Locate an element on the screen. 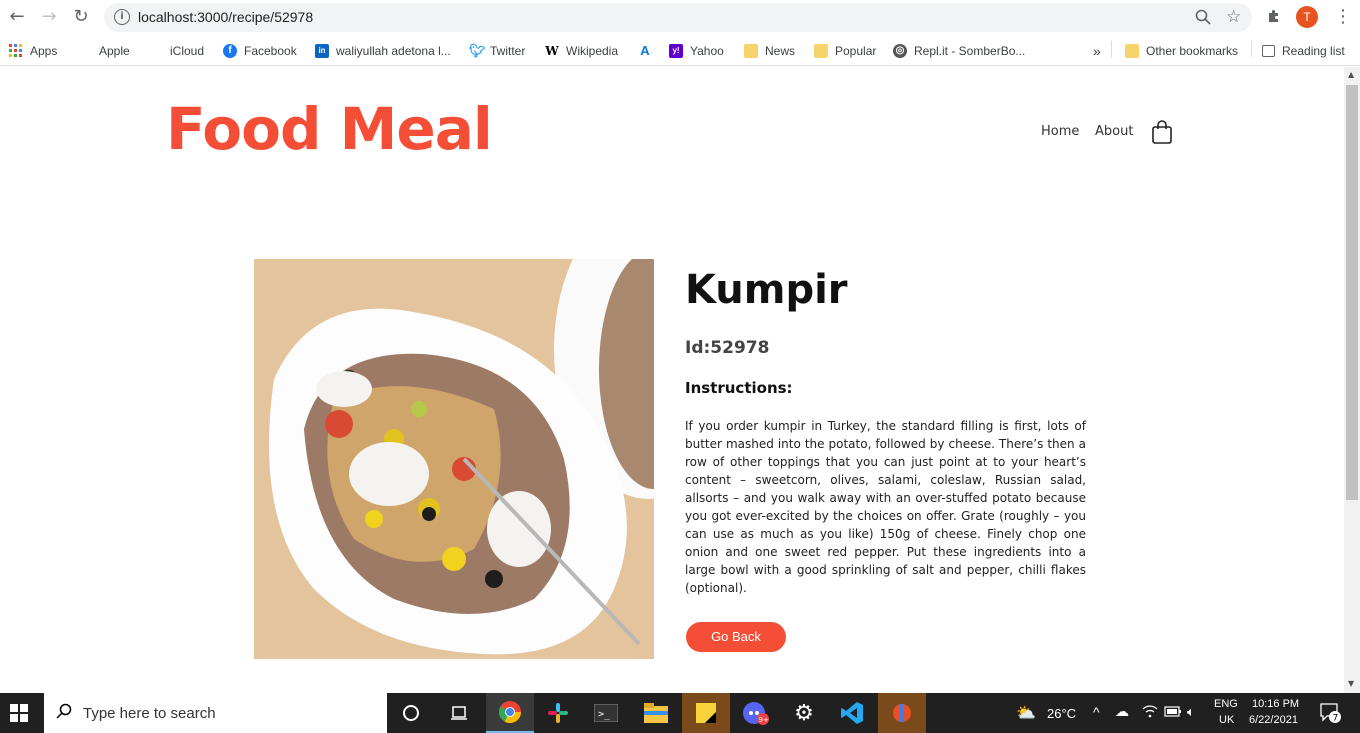 The image size is (1360, 733). discord-icon: 9+ is located at coordinates (756, 713).